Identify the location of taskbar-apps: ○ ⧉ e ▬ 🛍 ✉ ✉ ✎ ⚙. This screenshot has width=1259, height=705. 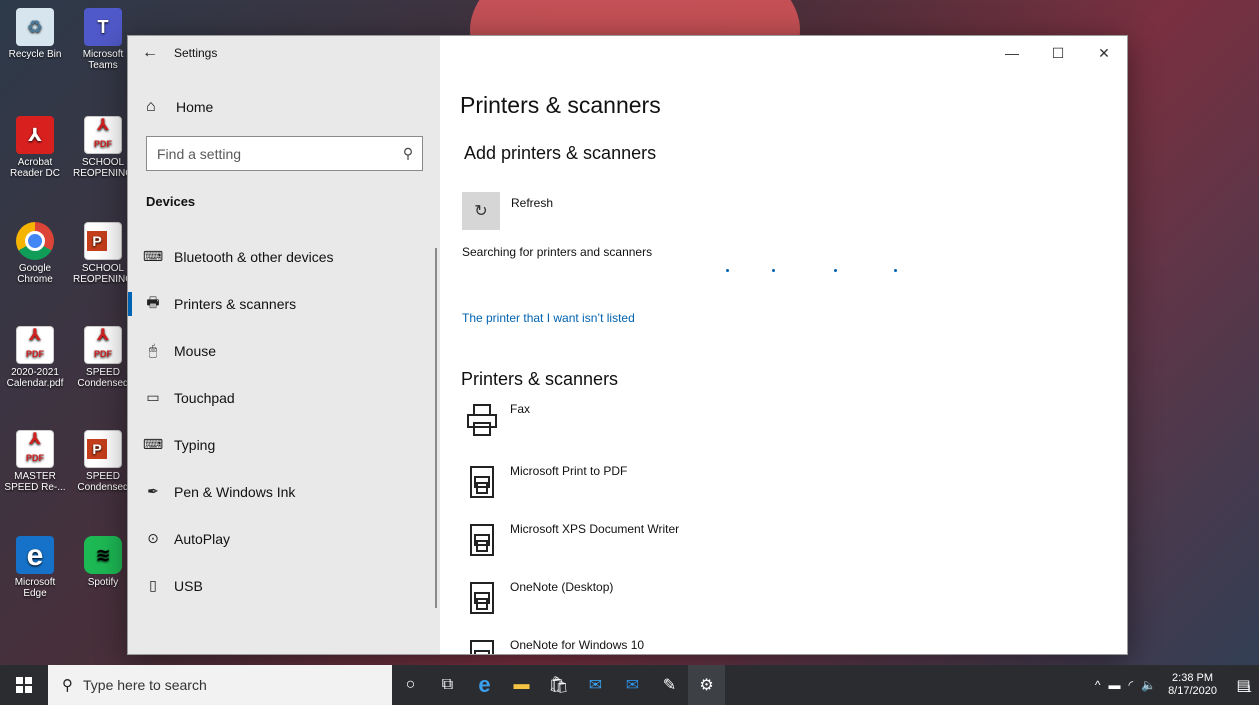
(558, 685).